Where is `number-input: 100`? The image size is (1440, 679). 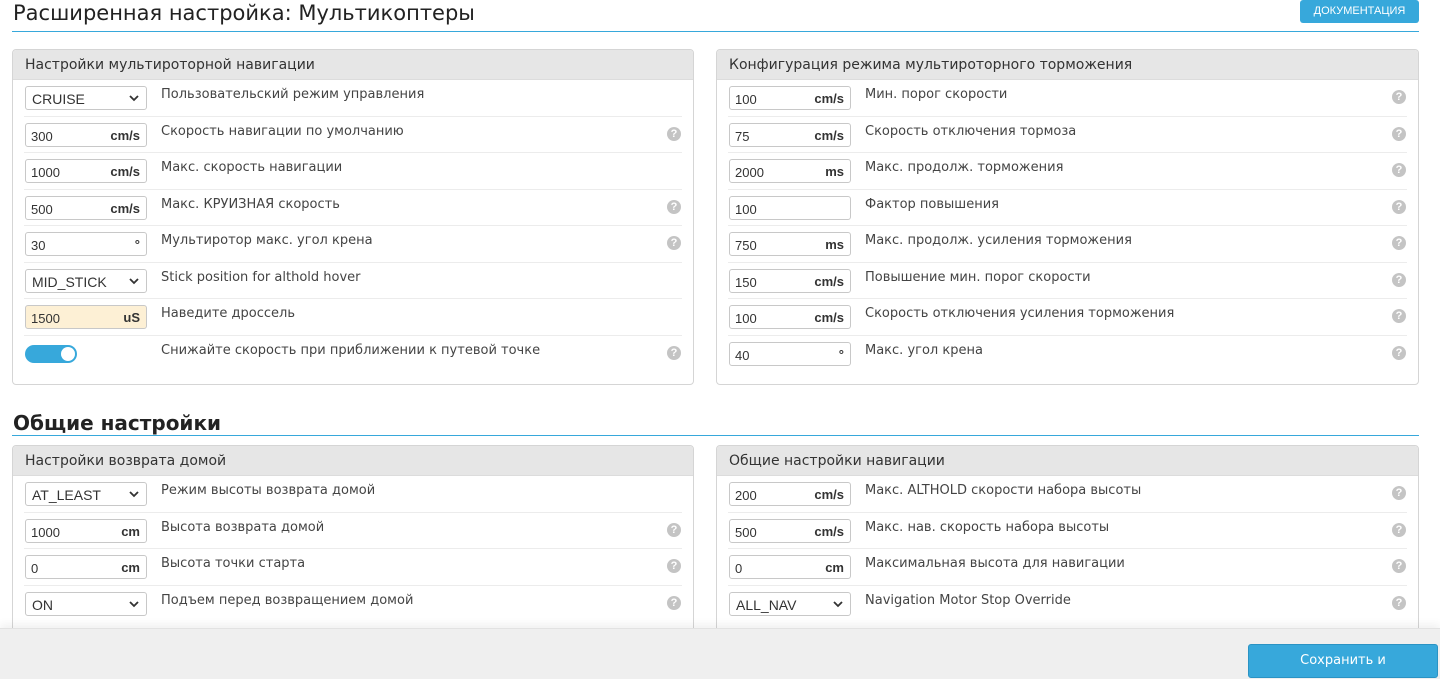
number-input: 100 is located at coordinates (790, 207).